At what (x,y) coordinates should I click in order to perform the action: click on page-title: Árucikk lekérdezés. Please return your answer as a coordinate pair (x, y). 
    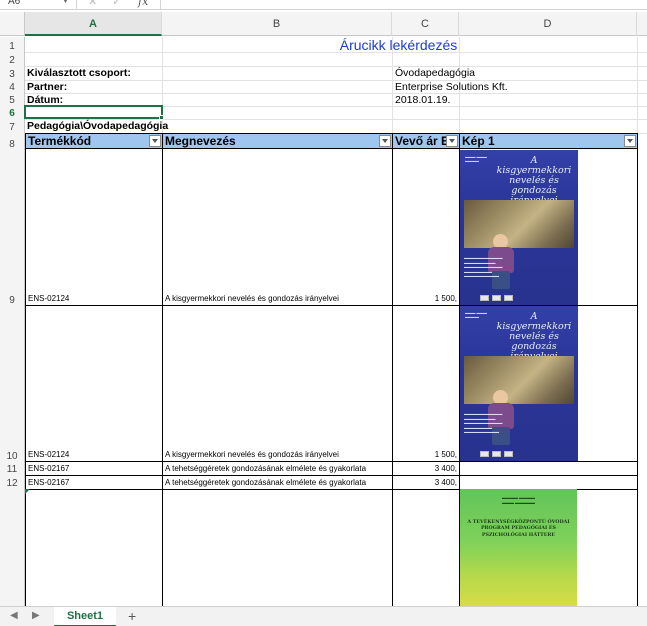
    Looking at the image, I should click on (398, 45).